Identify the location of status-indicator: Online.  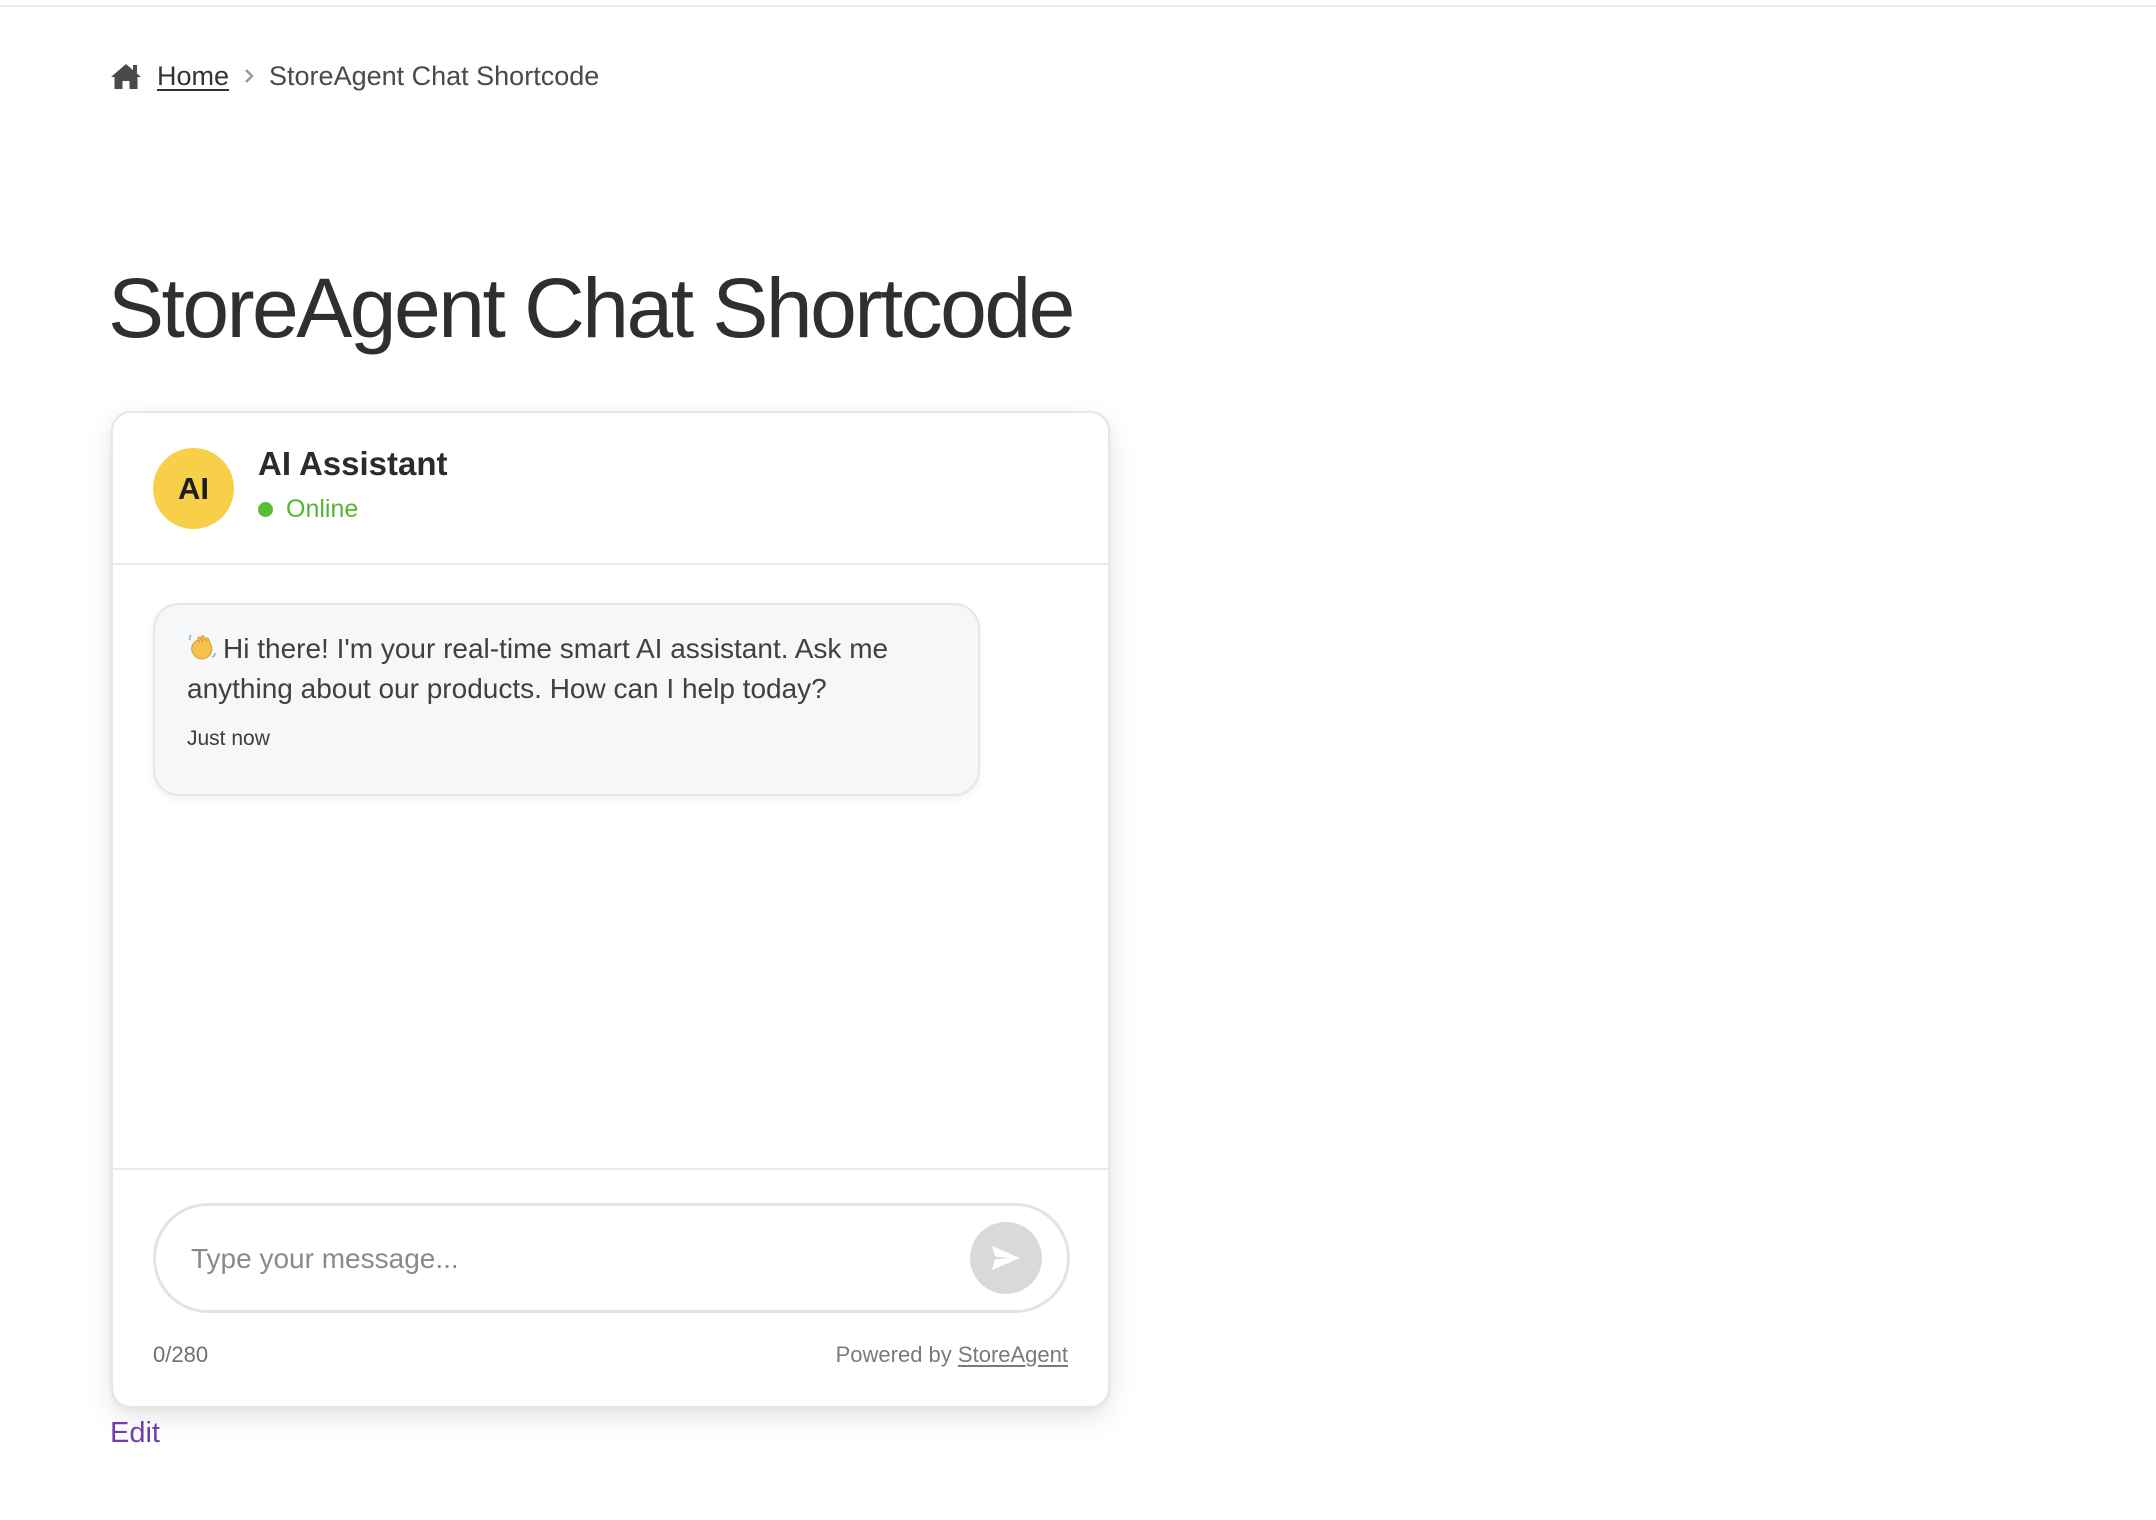
(308, 509).